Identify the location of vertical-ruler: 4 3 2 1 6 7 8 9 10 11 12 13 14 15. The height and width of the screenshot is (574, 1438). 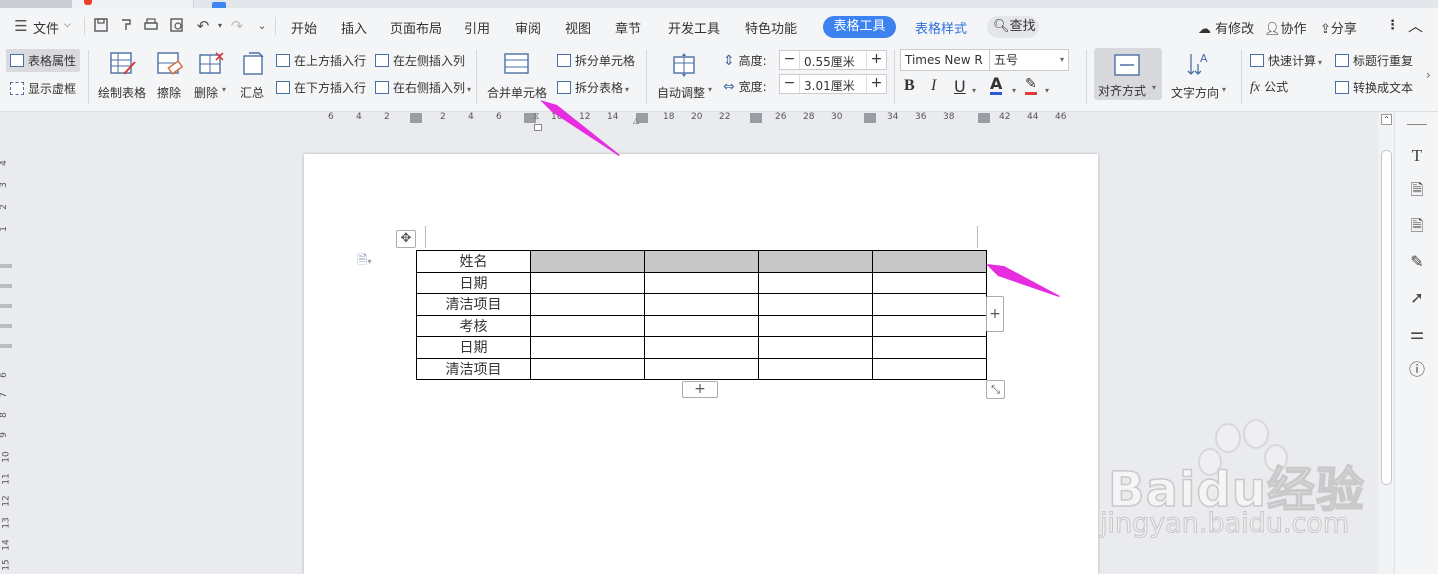
(6, 349).